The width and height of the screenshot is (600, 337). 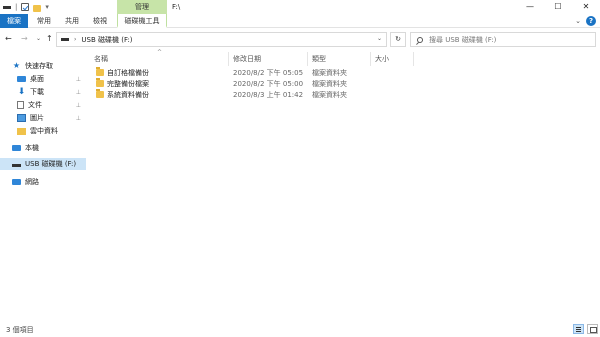 I want to click on search-icon, so click(x=420, y=39).